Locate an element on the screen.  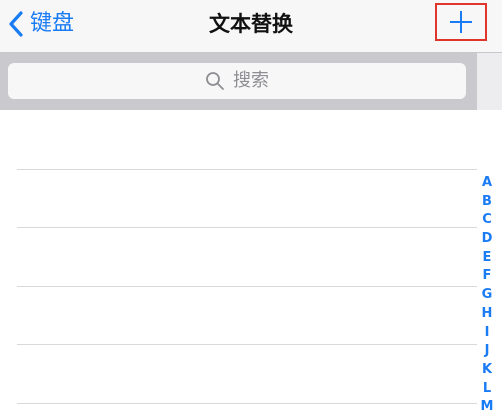
section-index-letter: C is located at coordinates (487, 220).